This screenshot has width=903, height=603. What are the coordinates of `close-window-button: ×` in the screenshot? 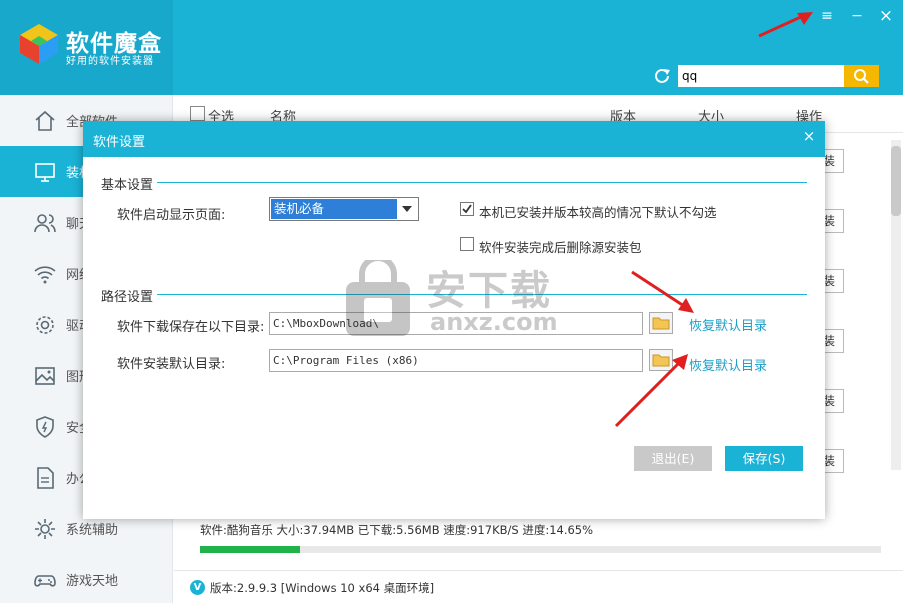 It's located at (886, 16).